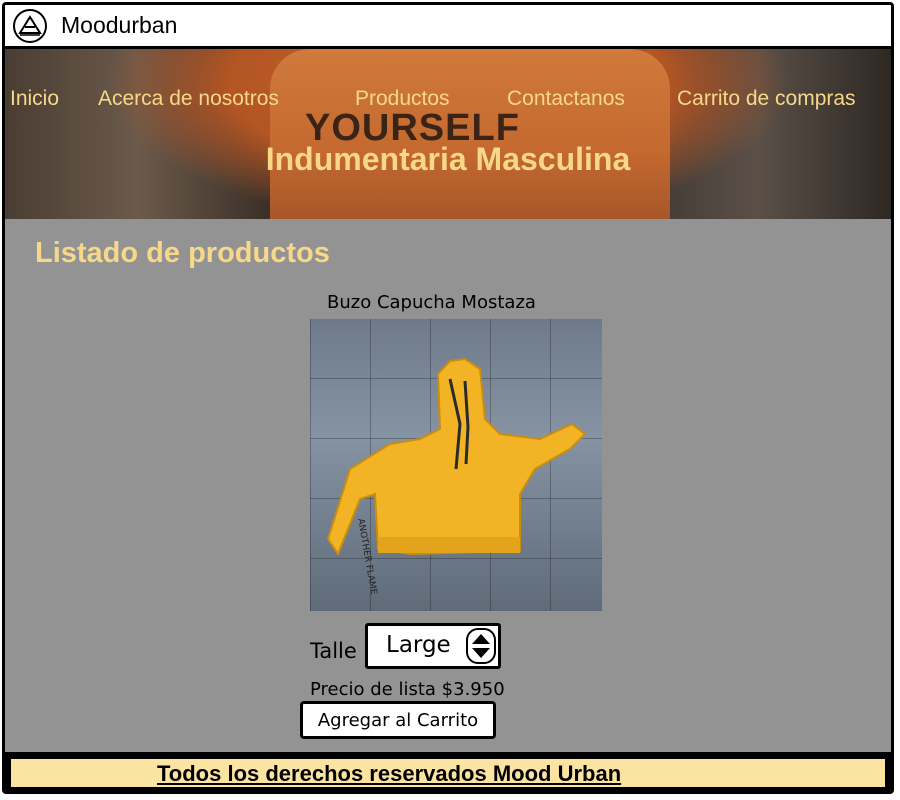  What do you see at coordinates (566, 99) in the screenshot?
I see `nav-item-contactanos: Contactanos` at bounding box center [566, 99].